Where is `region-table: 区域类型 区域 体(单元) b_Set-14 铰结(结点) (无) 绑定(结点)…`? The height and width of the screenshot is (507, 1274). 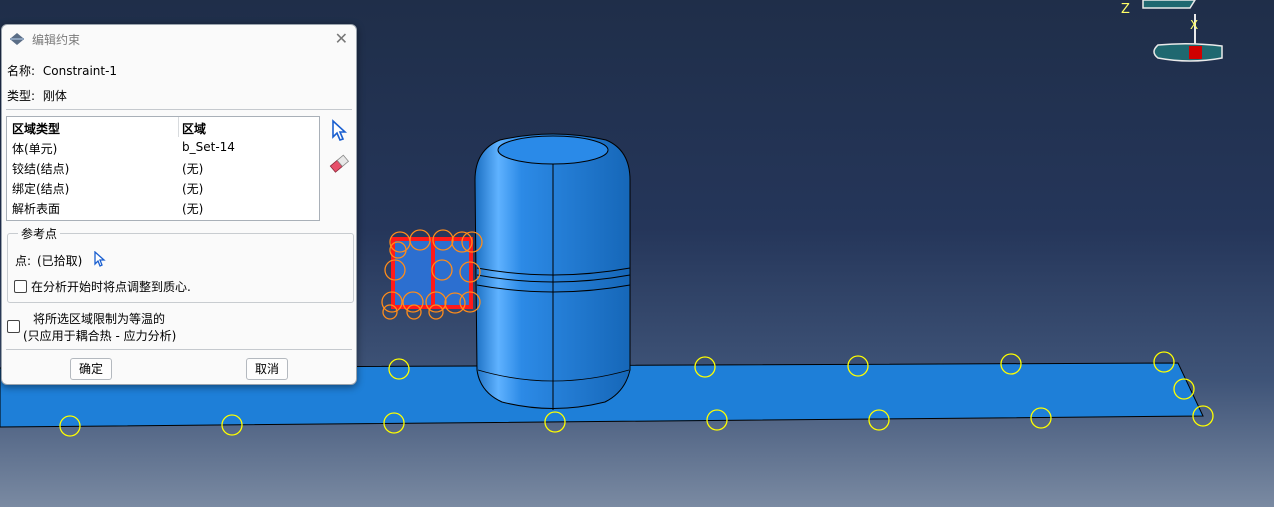
region-table: 区域类型 区域 体(单元) b_Set-14 铰结(结点) (无) 绑定(结点)… is located at coordinates (163, 168).